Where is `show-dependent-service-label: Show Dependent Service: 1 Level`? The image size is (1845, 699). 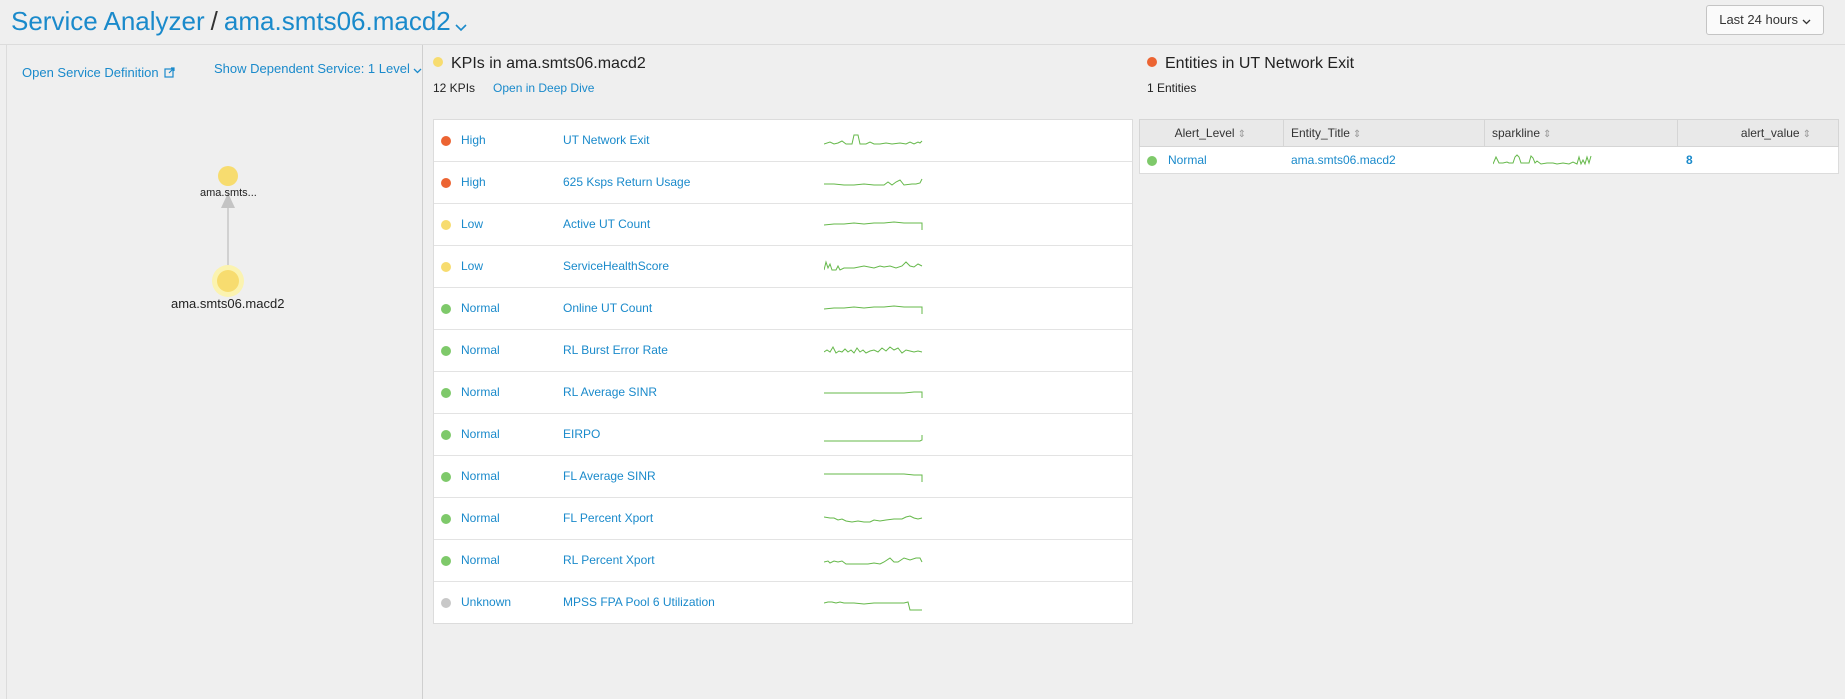
show-dependent-service-label: Show Dependent Service: 1 Level is located at coordinates (312, 68).